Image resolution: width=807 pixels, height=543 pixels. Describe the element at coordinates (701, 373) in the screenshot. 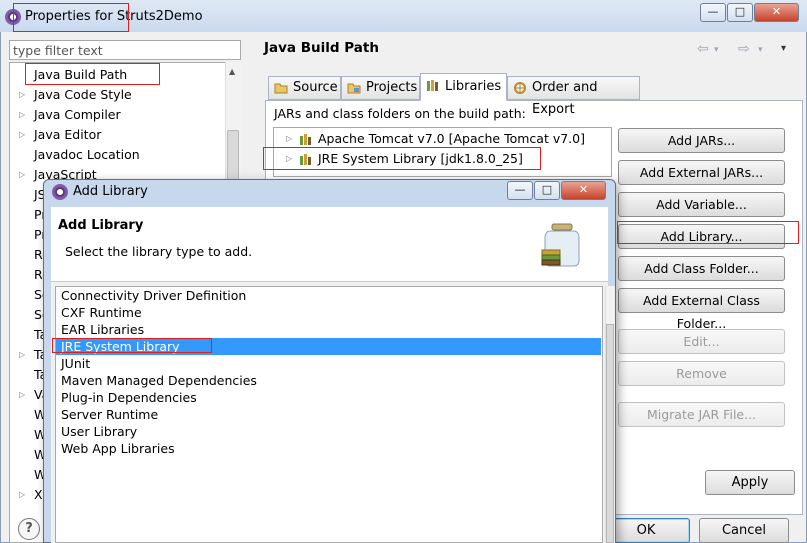

I see `remove-button: Remove` at that location.